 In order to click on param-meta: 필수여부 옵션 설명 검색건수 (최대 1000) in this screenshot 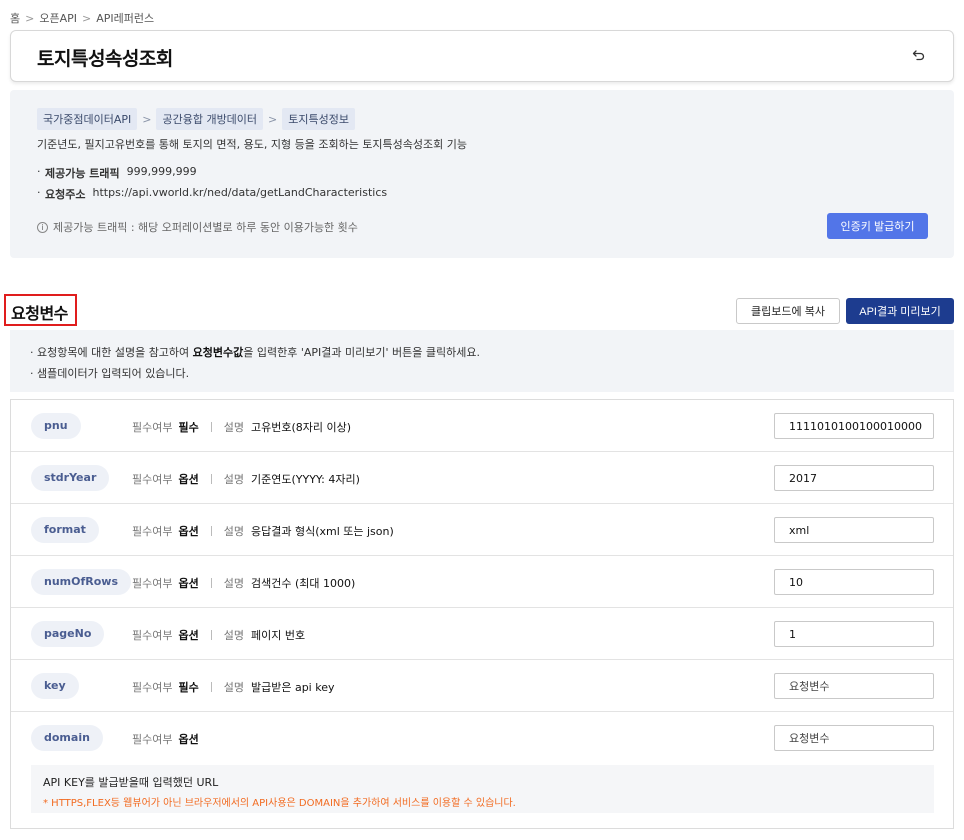, I will do `click(243, 583)`.